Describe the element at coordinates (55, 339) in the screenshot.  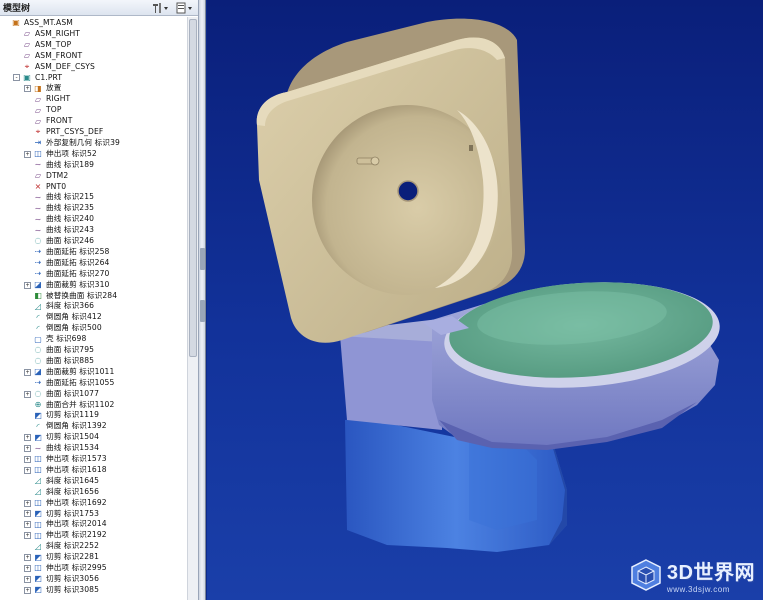
I see `tree-item: ▢ 壳 标识698` at that location.